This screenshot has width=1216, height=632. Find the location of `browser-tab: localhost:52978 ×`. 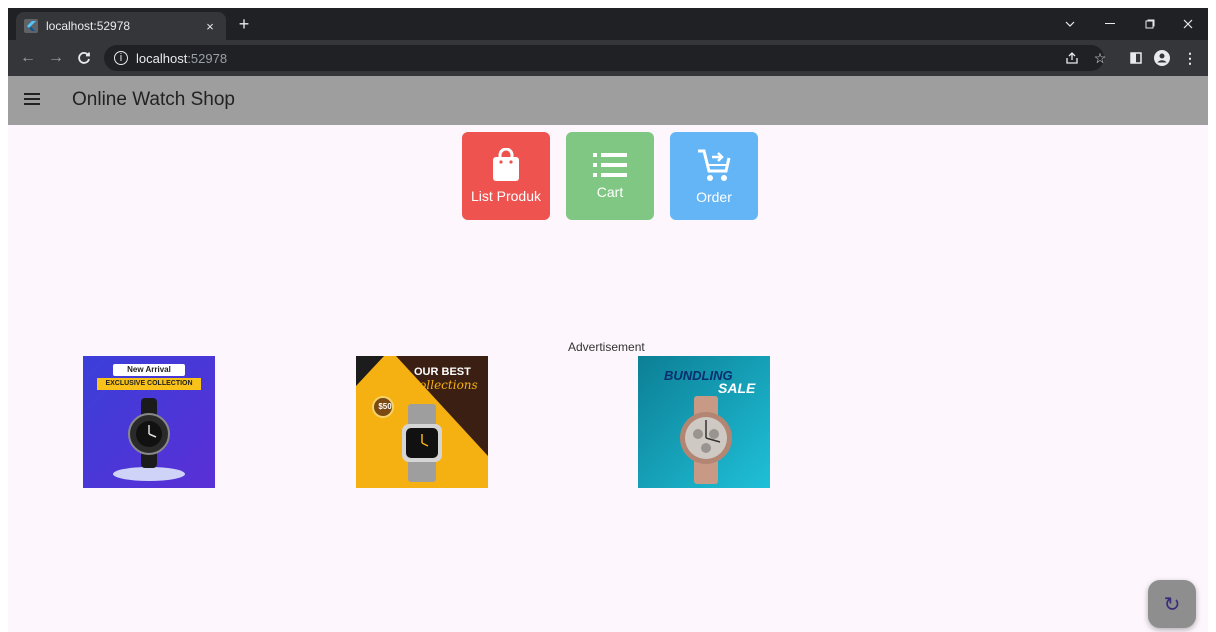

browser-tab: localhost:52978 × is located at coordinates (121, 26).